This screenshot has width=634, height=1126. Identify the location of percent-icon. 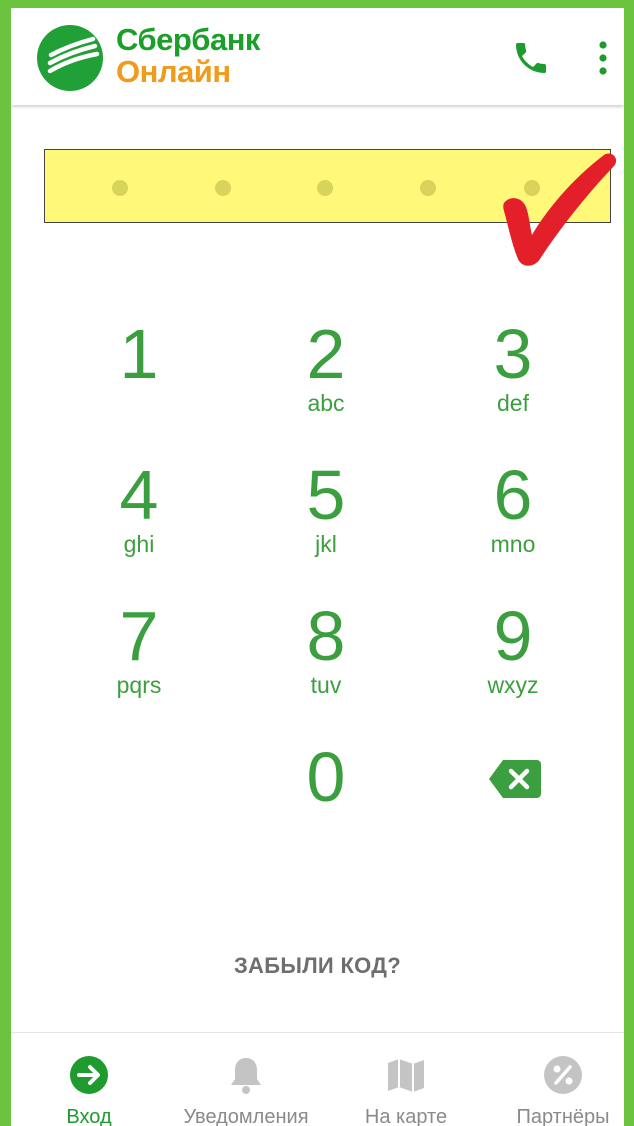
(563, 1075).